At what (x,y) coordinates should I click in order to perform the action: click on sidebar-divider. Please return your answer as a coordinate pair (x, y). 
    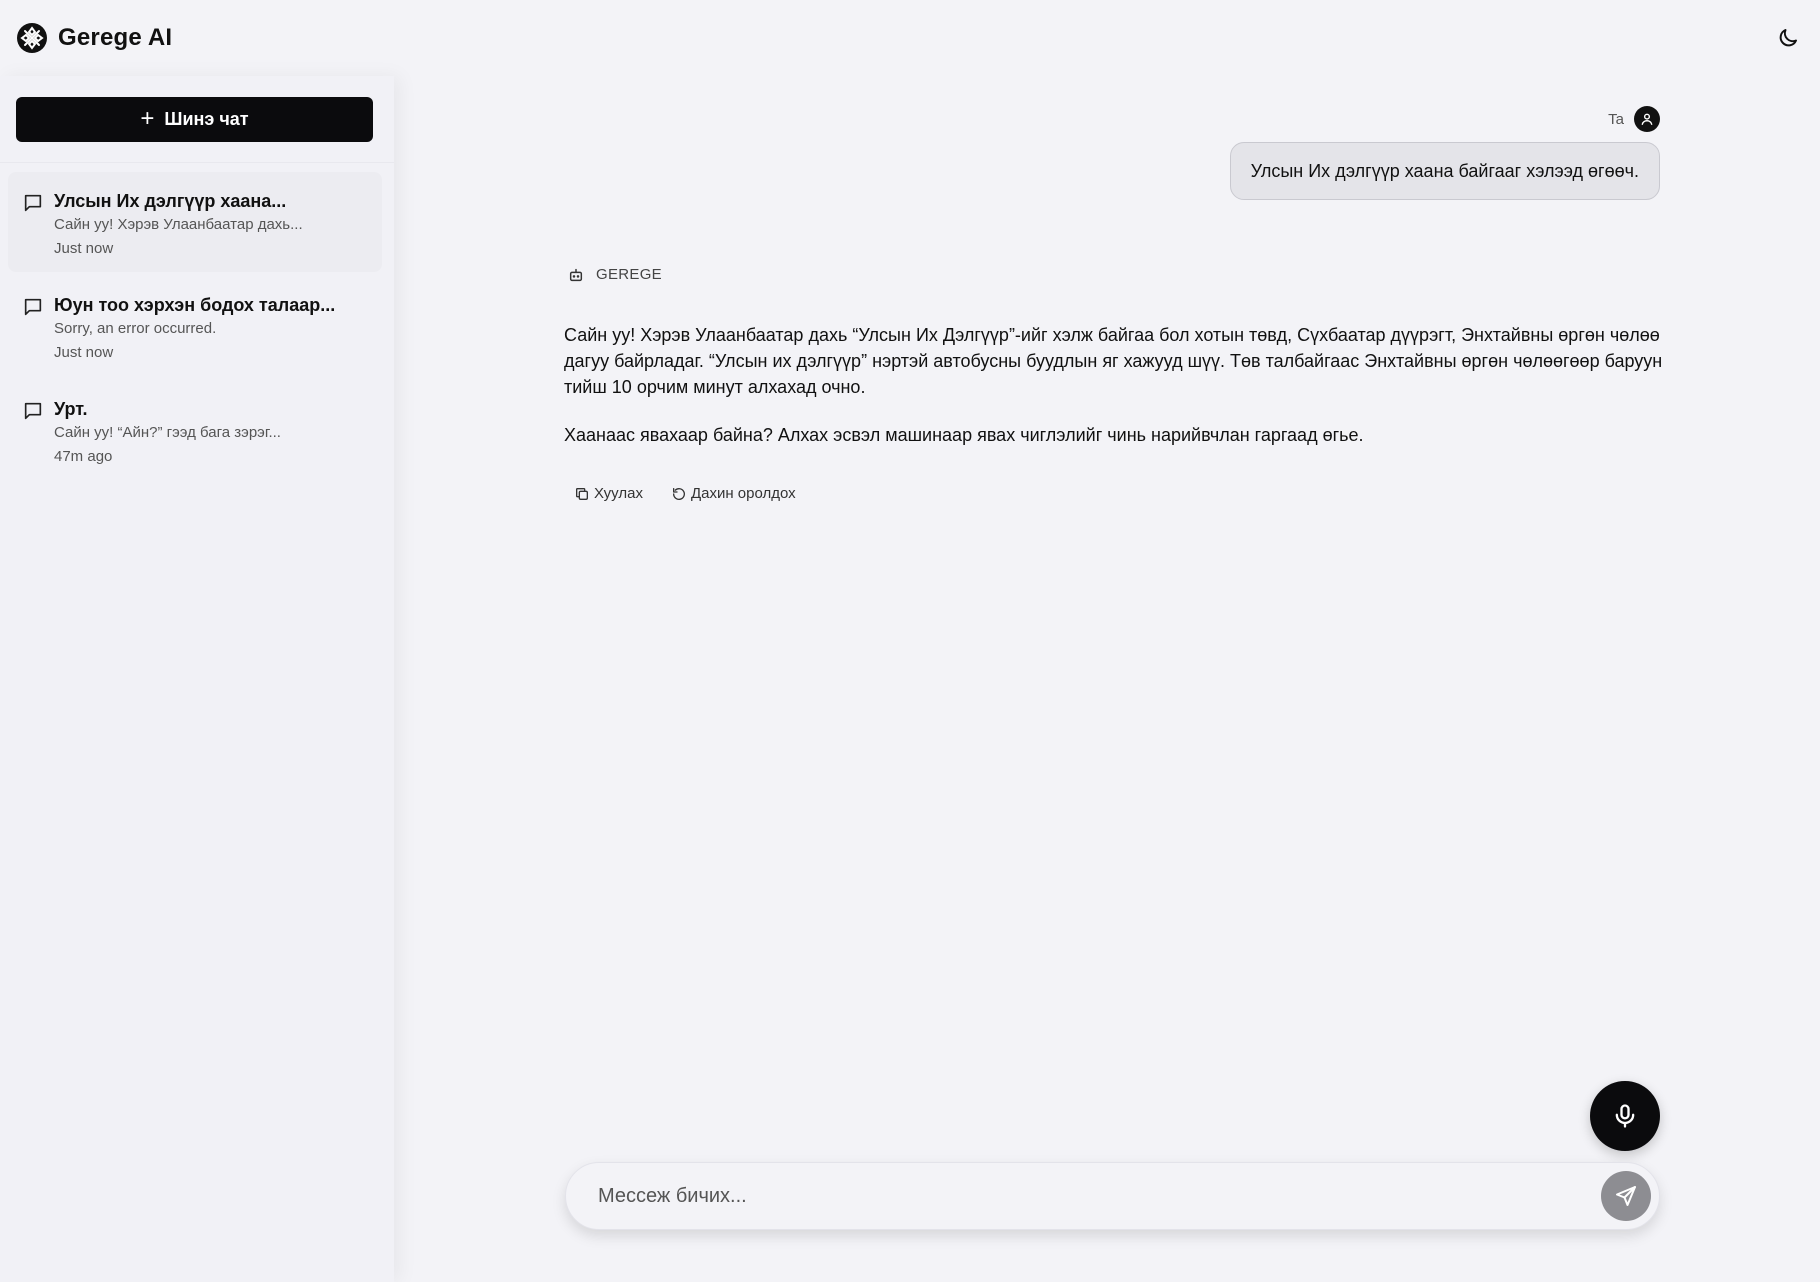
    Looking at the image, I should click on (197, 162).